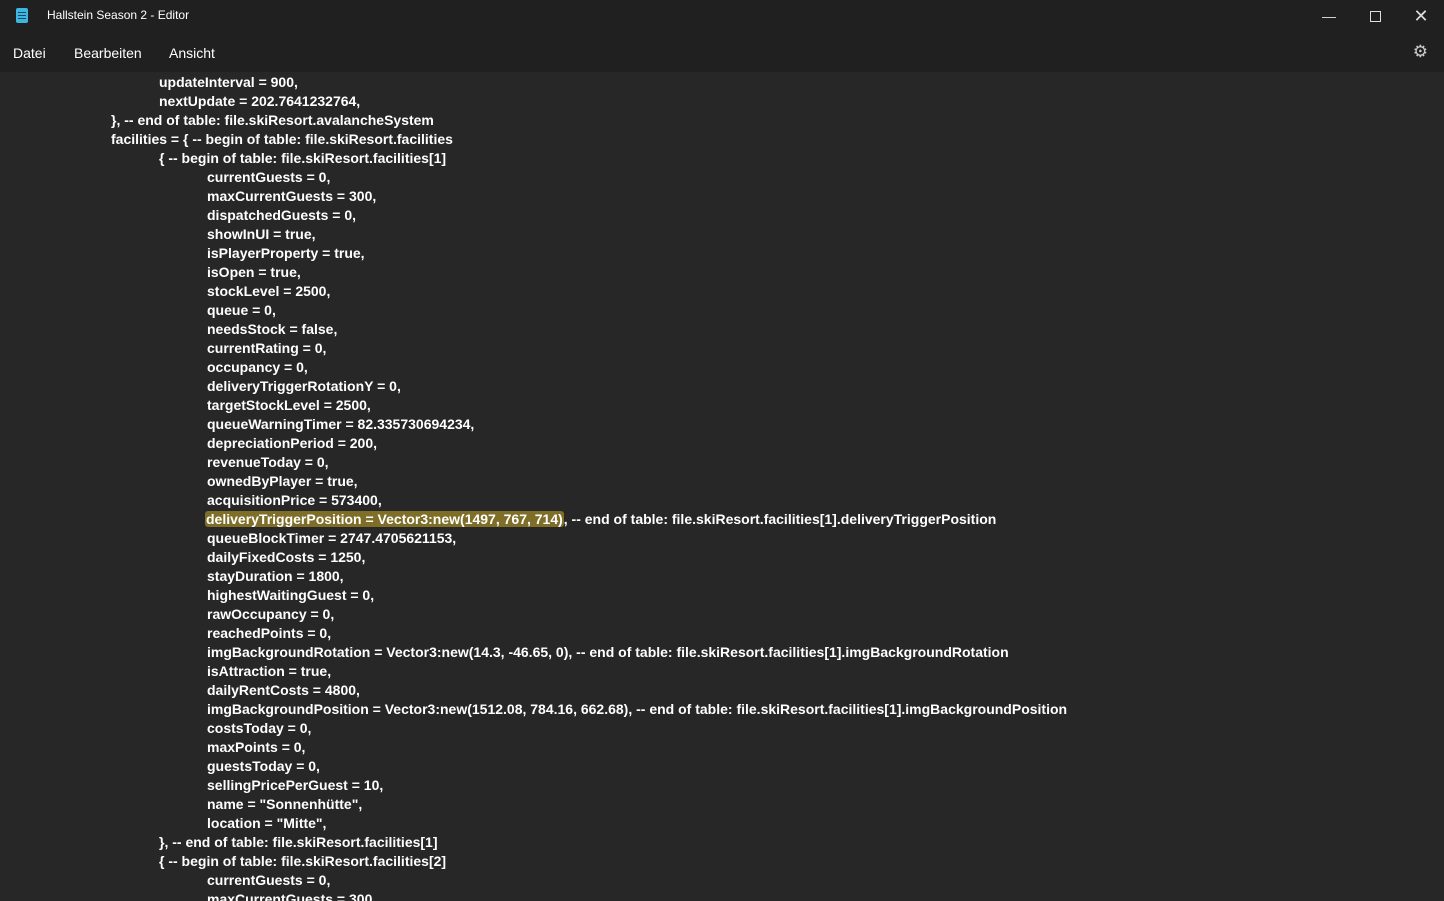  I want to click on line-text: costsToday = 0,, so click(259, 728).